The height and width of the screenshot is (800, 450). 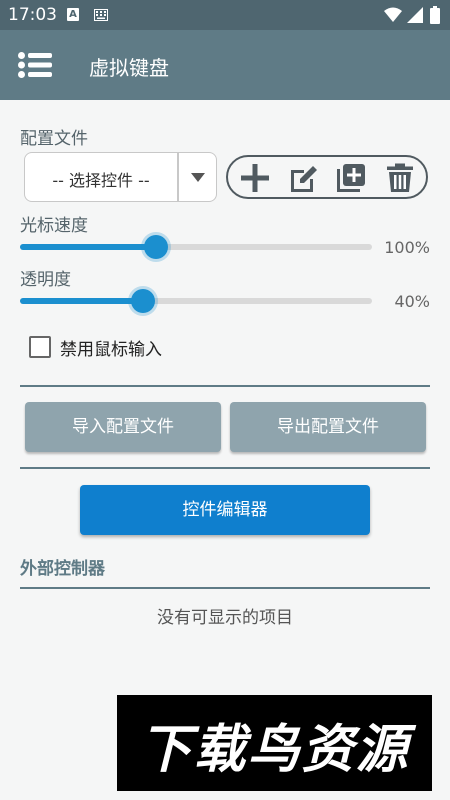 I want to click on cellular-signal-icon, so click(x=415, y=15).